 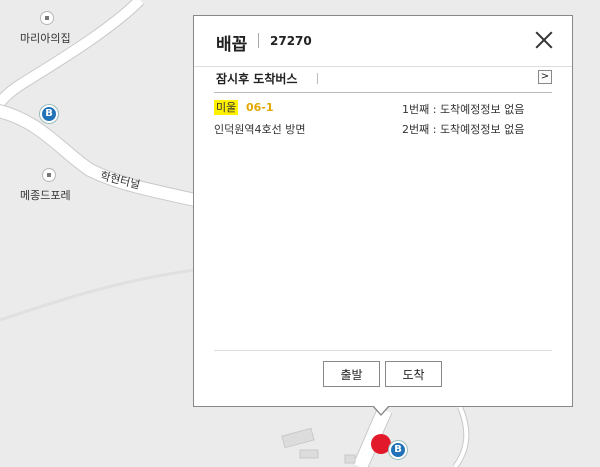 What do you see at coordinates (463, 129) in the screenshot?
I see `arrival-second: 2번째 : 도착예정정보 없음` at bounding box center [463, 129].